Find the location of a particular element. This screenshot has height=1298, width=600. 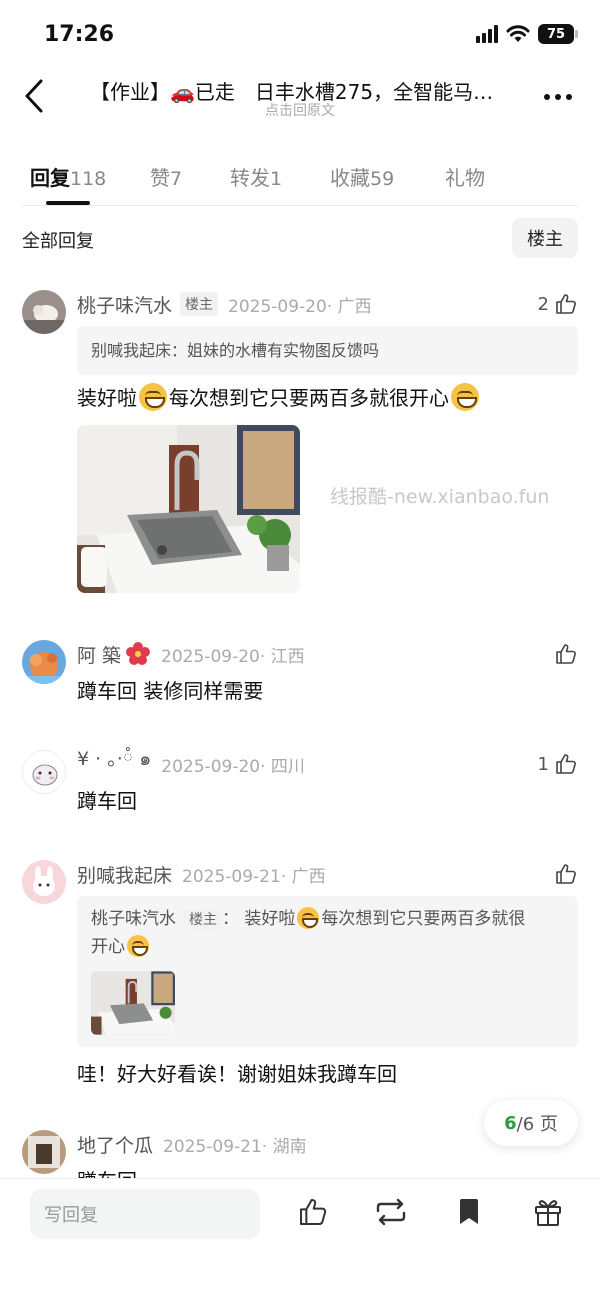

repost-icon is located at coordinates (391, 1212).